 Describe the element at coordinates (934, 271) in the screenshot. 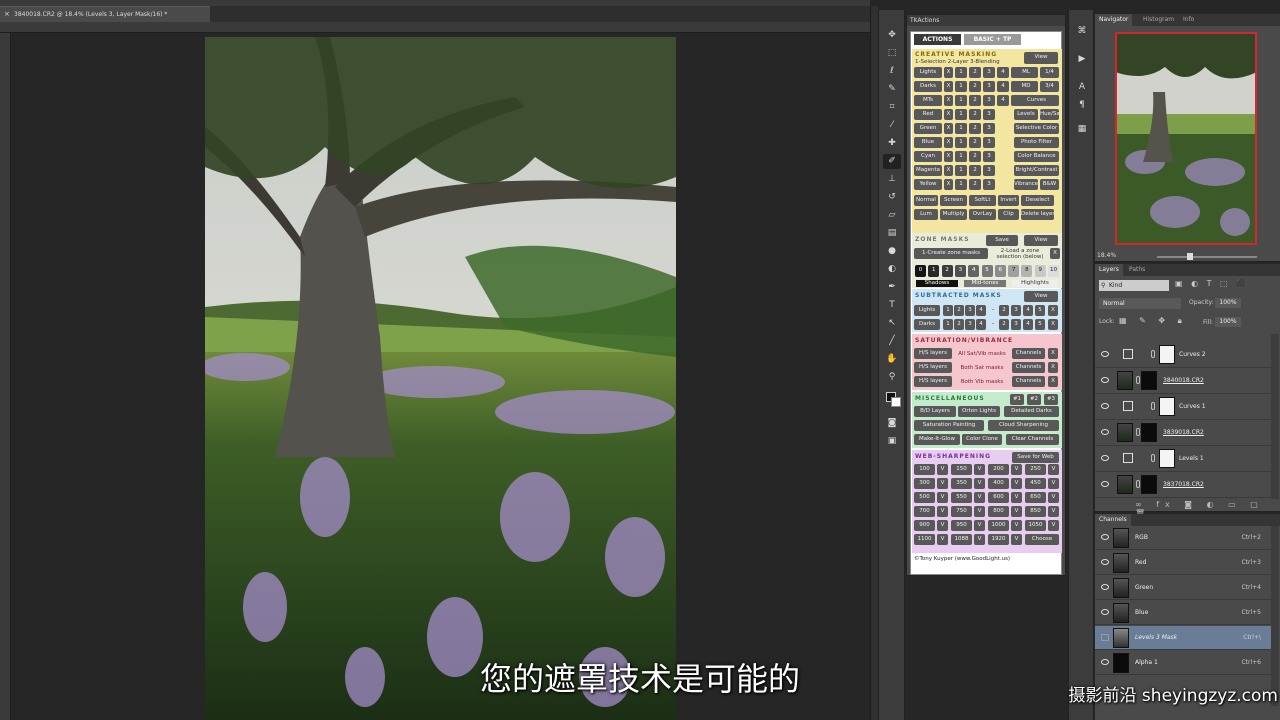

I see `zone-number-button: 1` at that location.